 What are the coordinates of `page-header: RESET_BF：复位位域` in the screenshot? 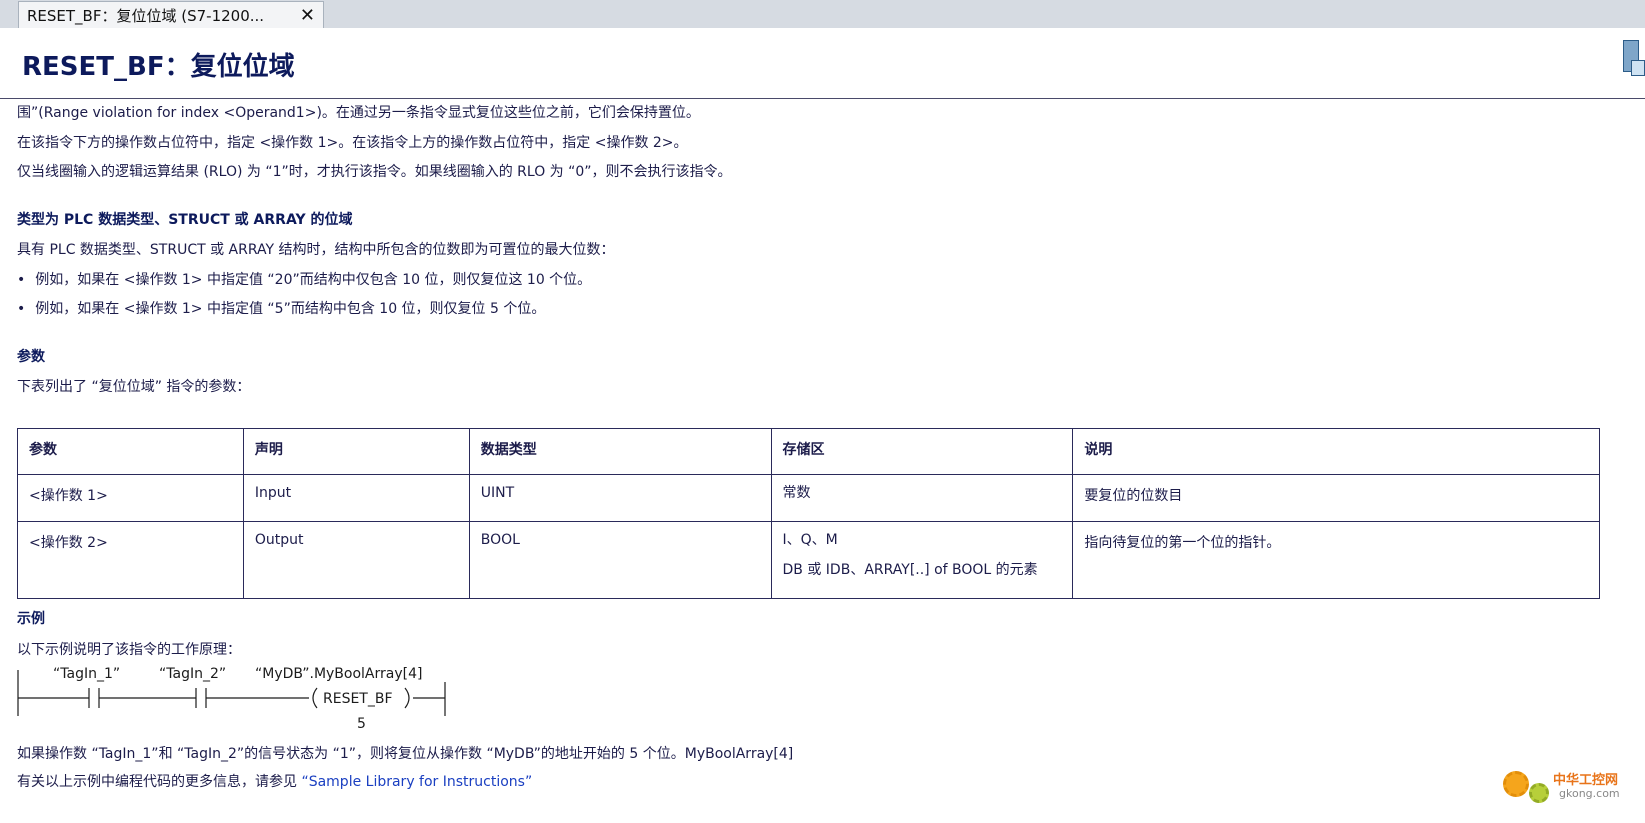 It's located at (822, 63).